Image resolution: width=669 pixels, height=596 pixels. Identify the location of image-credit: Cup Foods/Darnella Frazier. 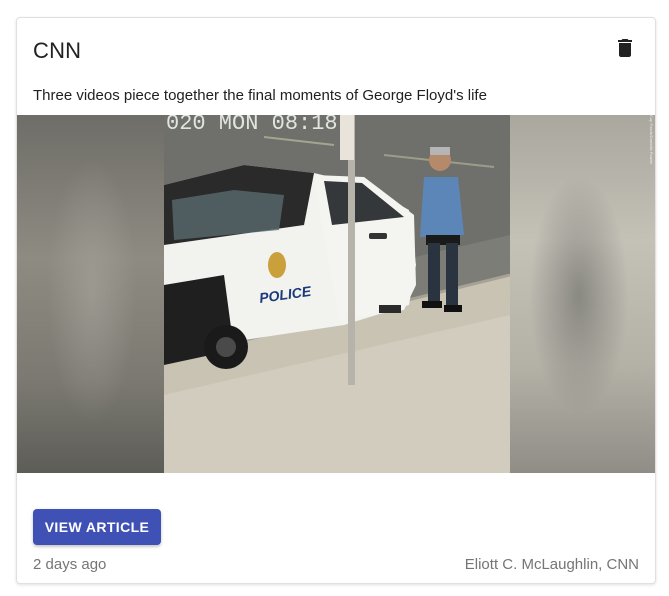
(651, 140).